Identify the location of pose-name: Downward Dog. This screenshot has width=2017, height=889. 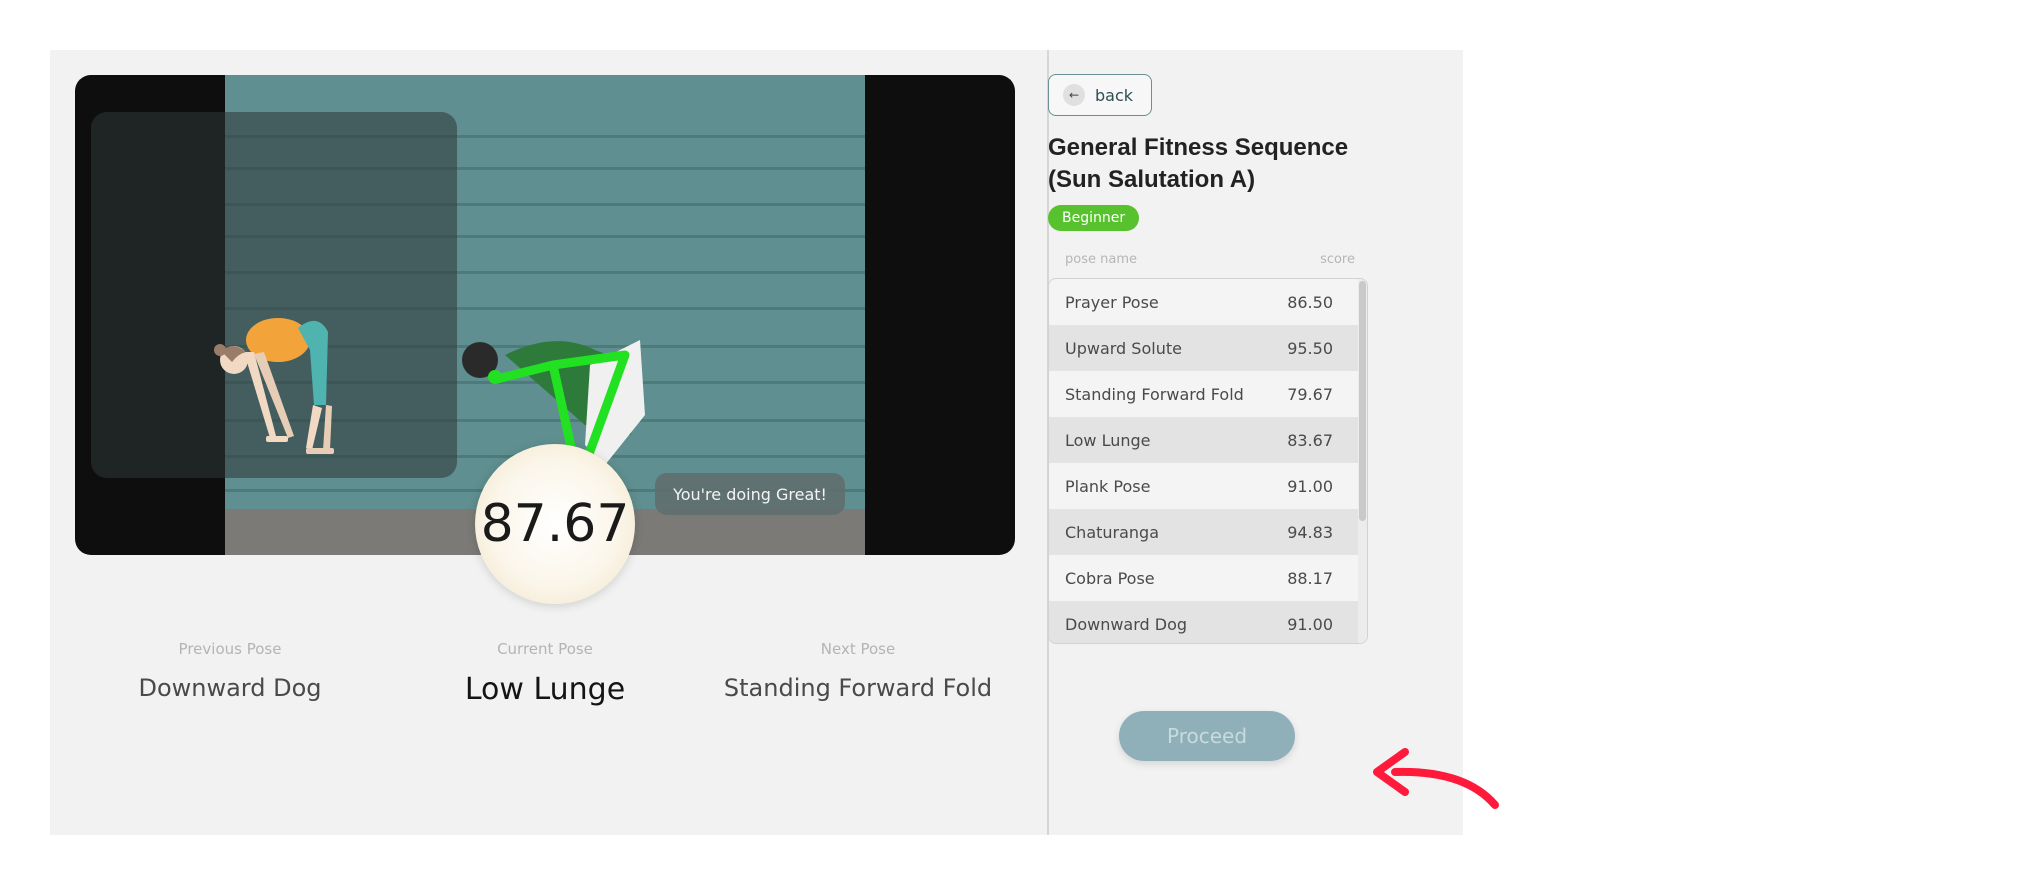
(1126, 624).